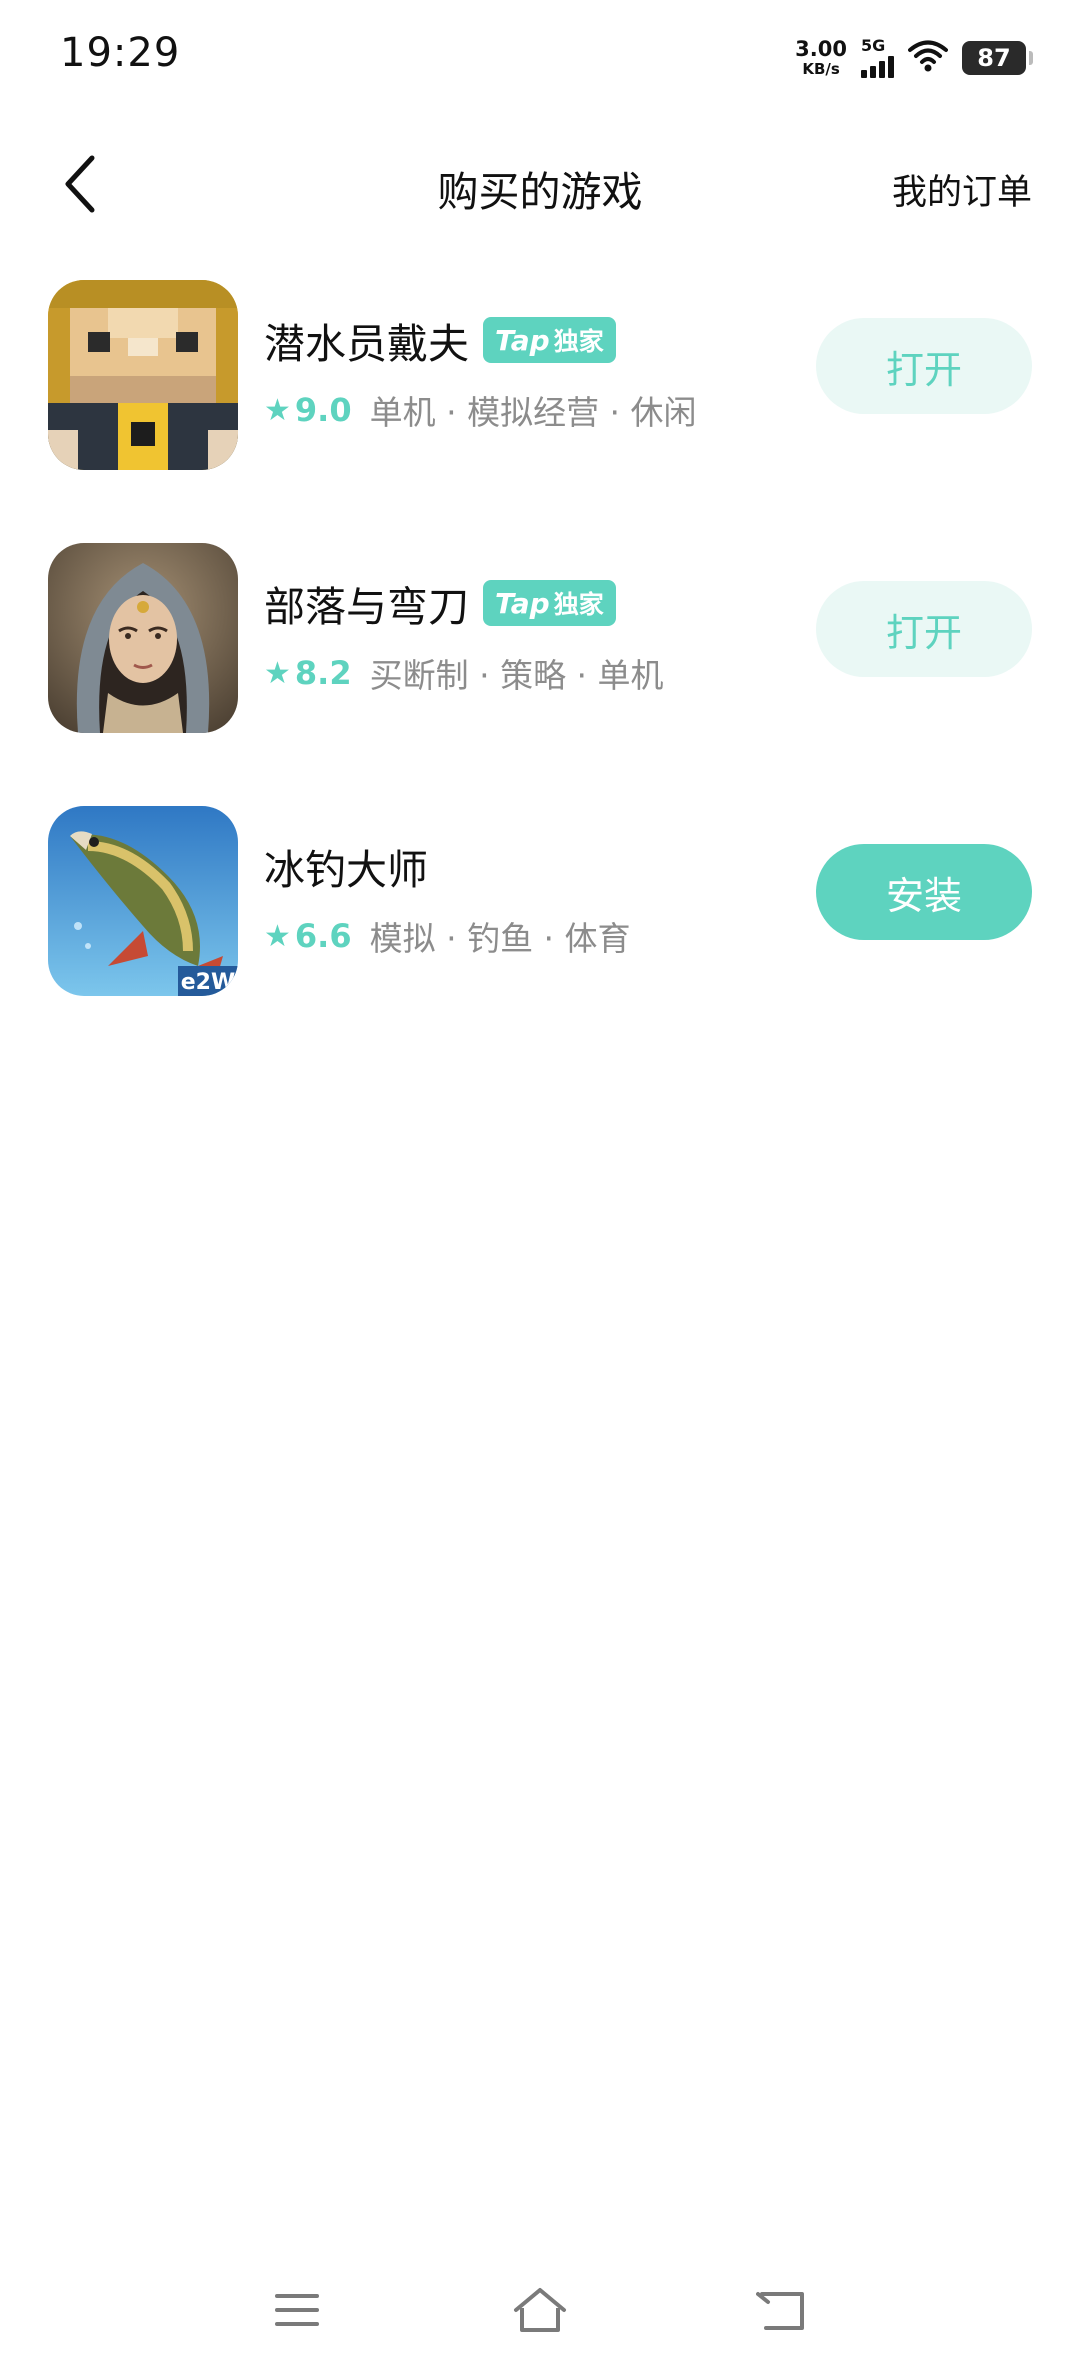 The height and width of the screenshot is (2376, 1080). What do you see at coordinates (143, 901) in the screenshot?
I see `game-icon-ice-fishing-master: e2W` at bounding box center [143, 901].